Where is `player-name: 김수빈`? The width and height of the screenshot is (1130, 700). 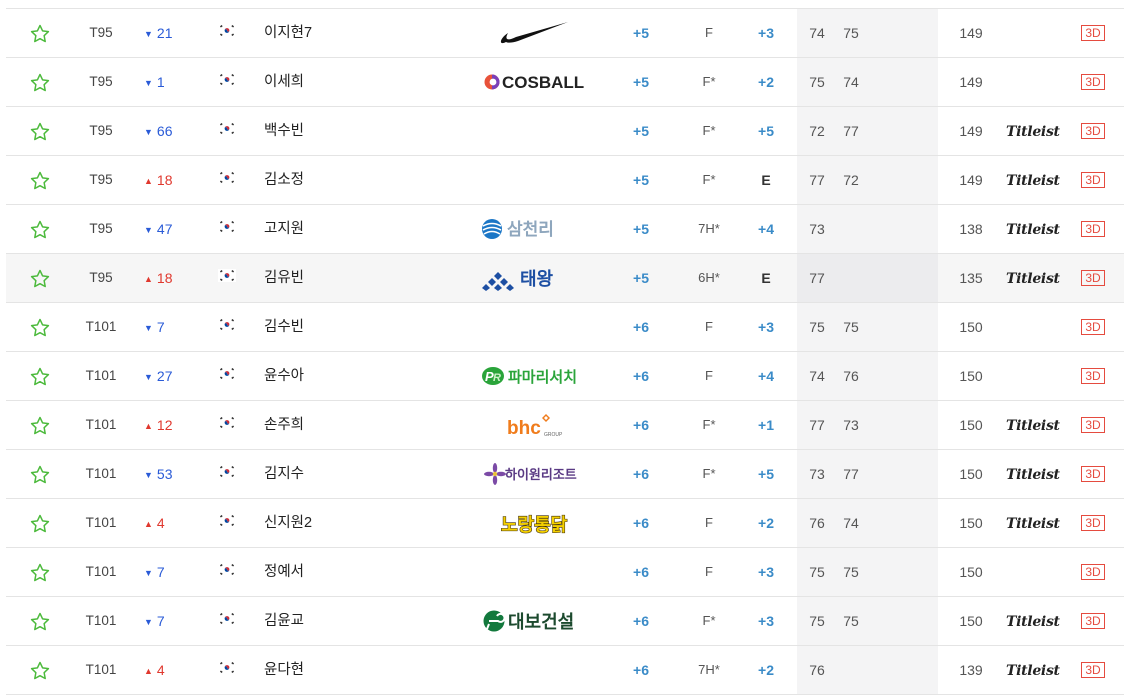
player-name: 김수빈 is located at coordinates (324, 327).